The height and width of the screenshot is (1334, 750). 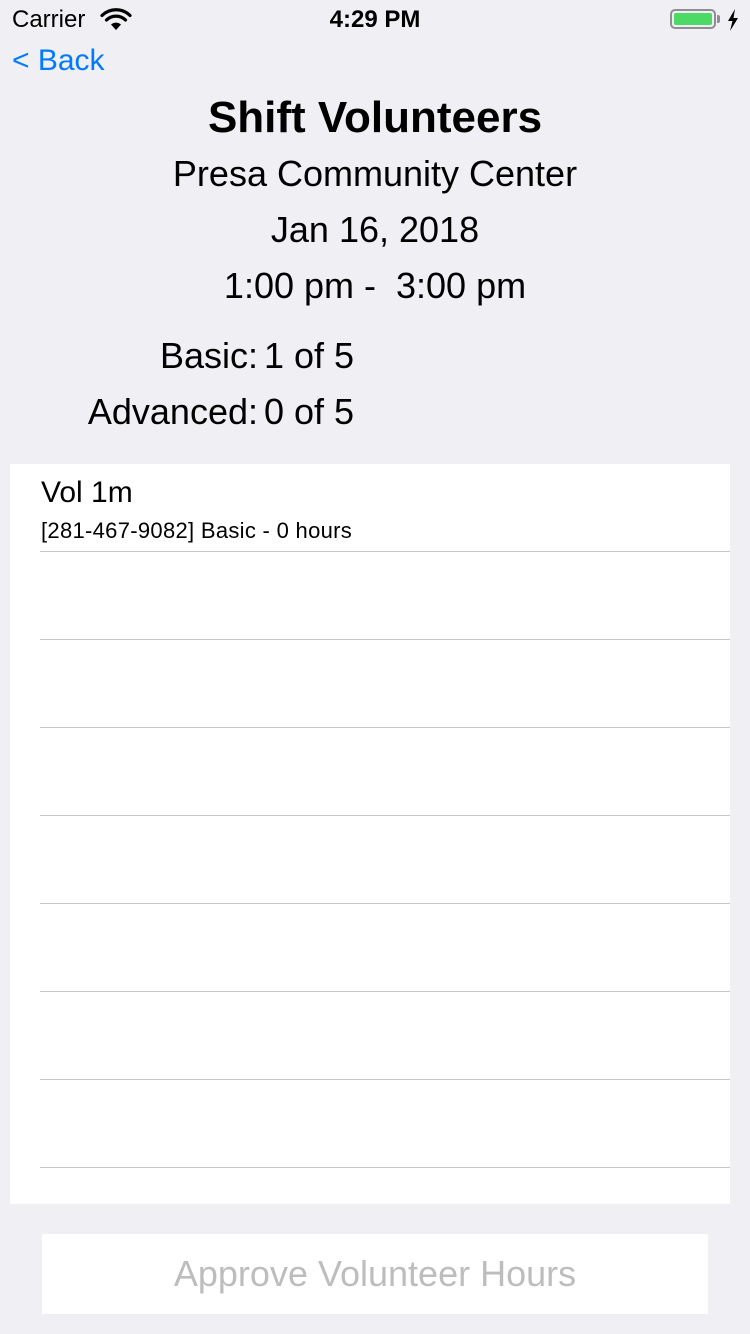 What do you see at coordinates (208, 355) in the screenshot?
I see `basic-count-label: Basic:` at bounding box center [208, 355].